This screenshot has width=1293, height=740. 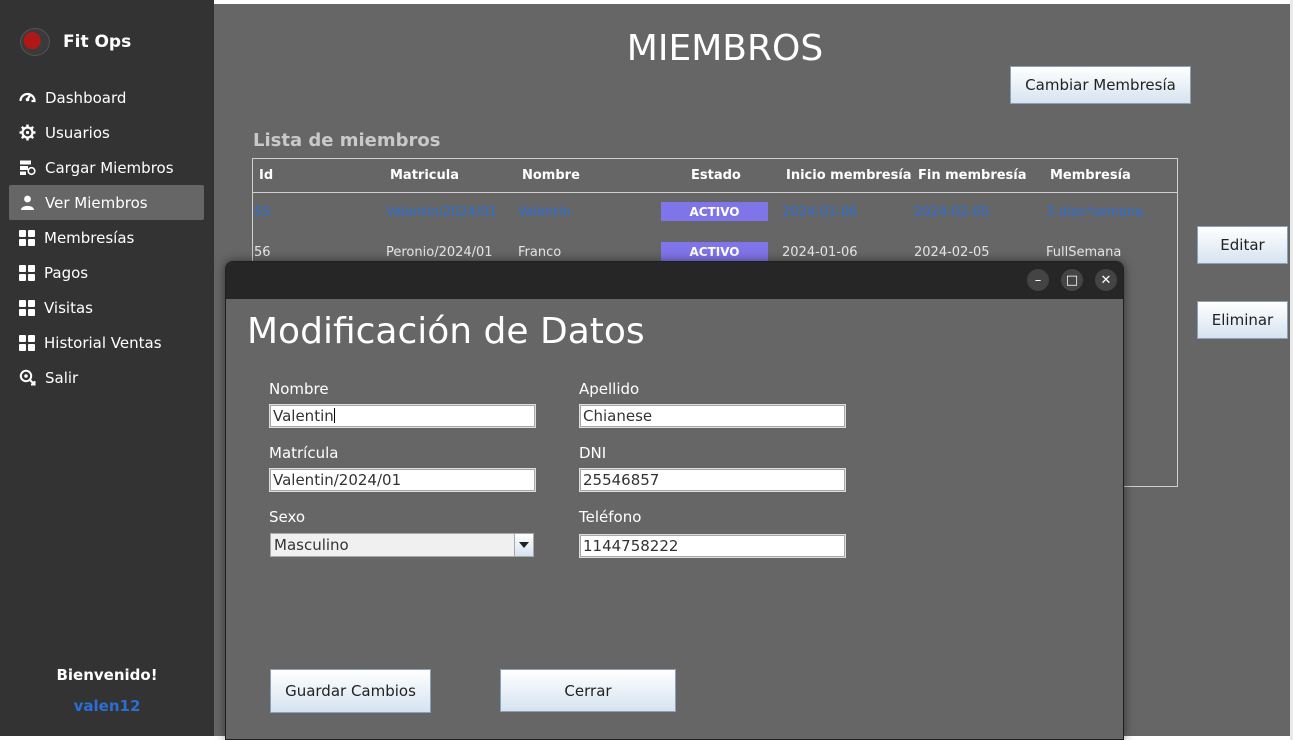 What do you see at coordinates (593, 453) in the screenshot?
I see `dni-label: DNI` at bounding box center [593, 453].